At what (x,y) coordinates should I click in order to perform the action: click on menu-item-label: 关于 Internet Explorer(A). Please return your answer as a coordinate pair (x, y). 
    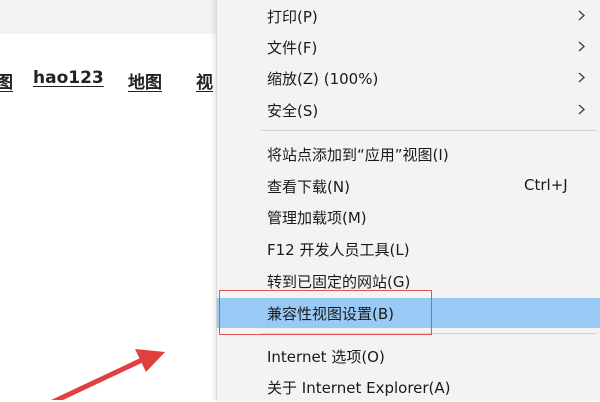
    Looking at the image, I should click on (359, 388).